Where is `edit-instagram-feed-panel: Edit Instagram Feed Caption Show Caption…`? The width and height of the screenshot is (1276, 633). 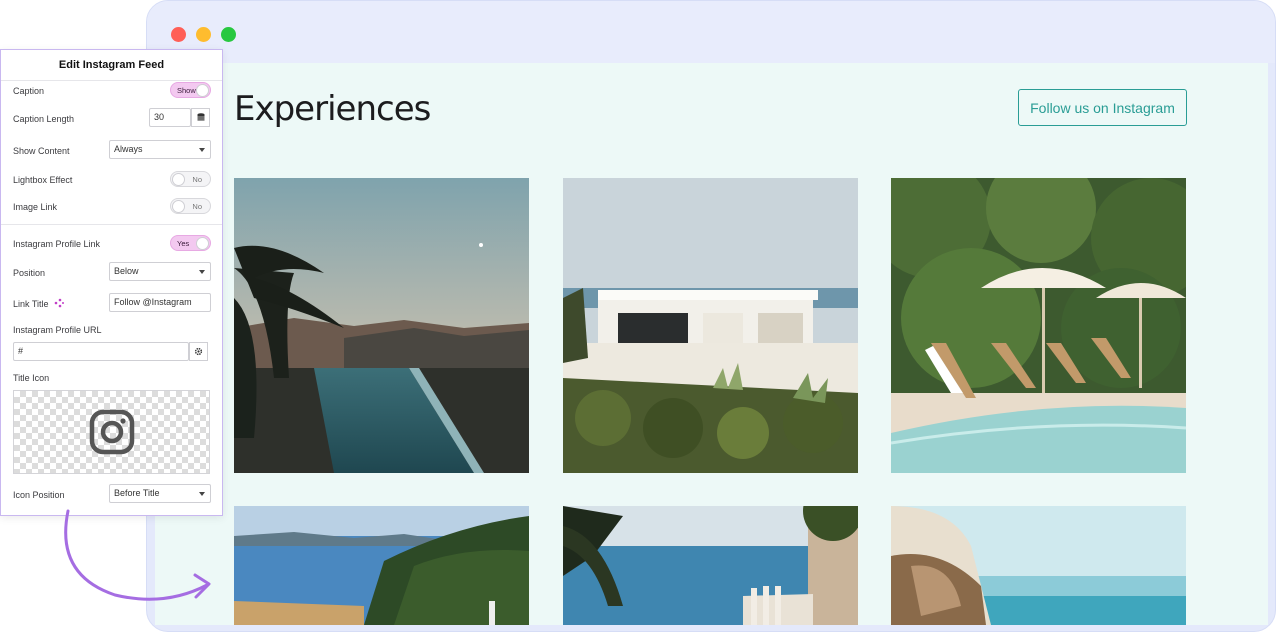
edit-instagram-feed-panel: Edit Instagram Feed Caption Show Caption… is located at coordinates (111, 282).